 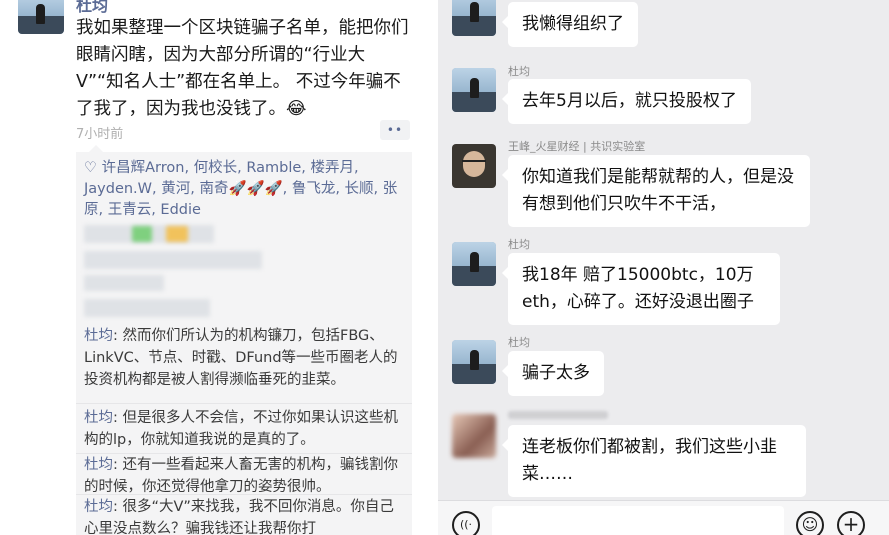 What do you see at coordinates (241, 476) in the screenshot?
I see `comment-text: : 还有一些看起来人畜无害的机构，骗钱割你的时候，你还觉得他拿刀的姿势很帅。` at bounding box center [241, 476].